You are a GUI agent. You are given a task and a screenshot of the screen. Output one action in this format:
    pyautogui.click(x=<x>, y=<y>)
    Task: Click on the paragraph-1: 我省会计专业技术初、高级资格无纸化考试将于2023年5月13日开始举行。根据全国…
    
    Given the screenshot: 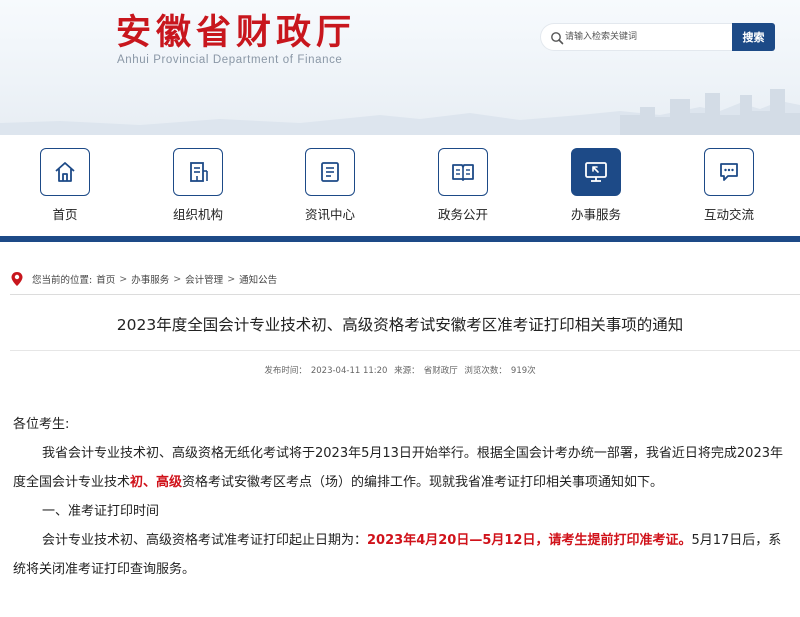 What is the action you would take?
    pyautogui.click(x=400, y=468)
    